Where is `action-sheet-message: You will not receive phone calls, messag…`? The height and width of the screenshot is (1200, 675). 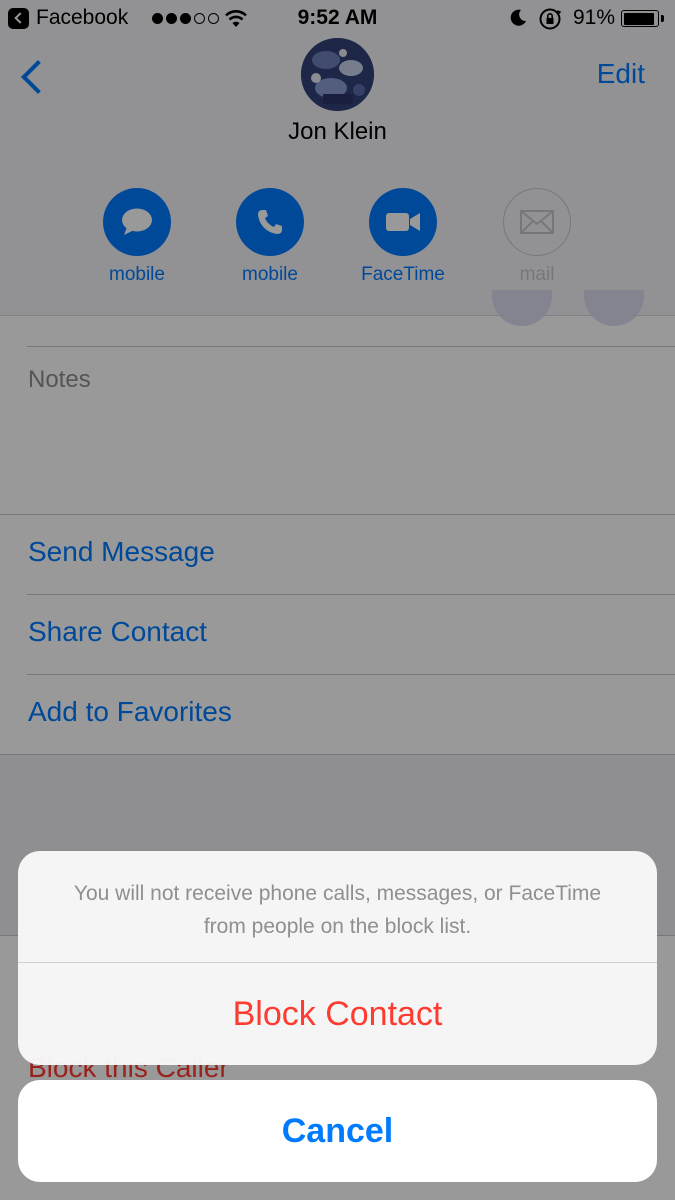 action-sheet-message: You will not receive phone calls, messag… is located at coordinates (337, 910).